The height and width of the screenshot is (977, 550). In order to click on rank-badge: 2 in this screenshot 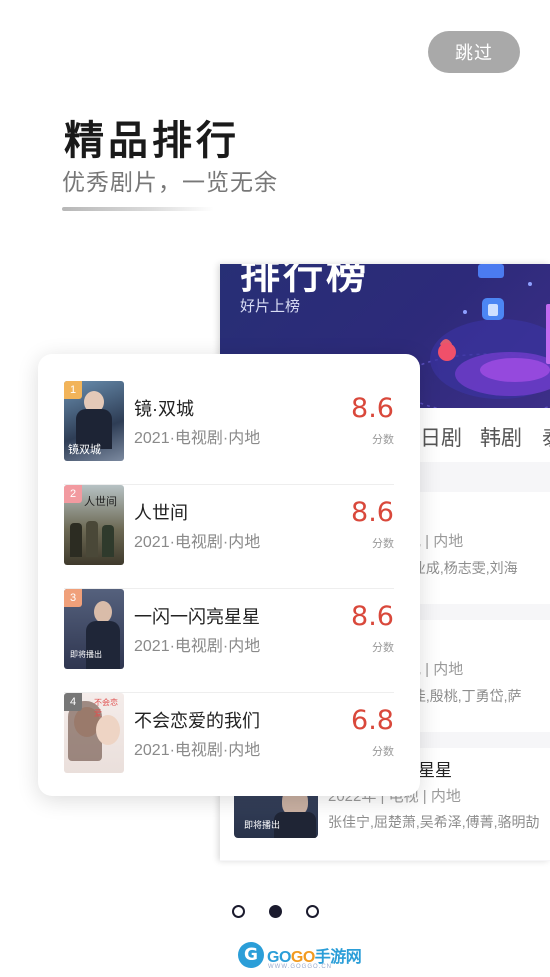, I will do `click(73, 494)`.